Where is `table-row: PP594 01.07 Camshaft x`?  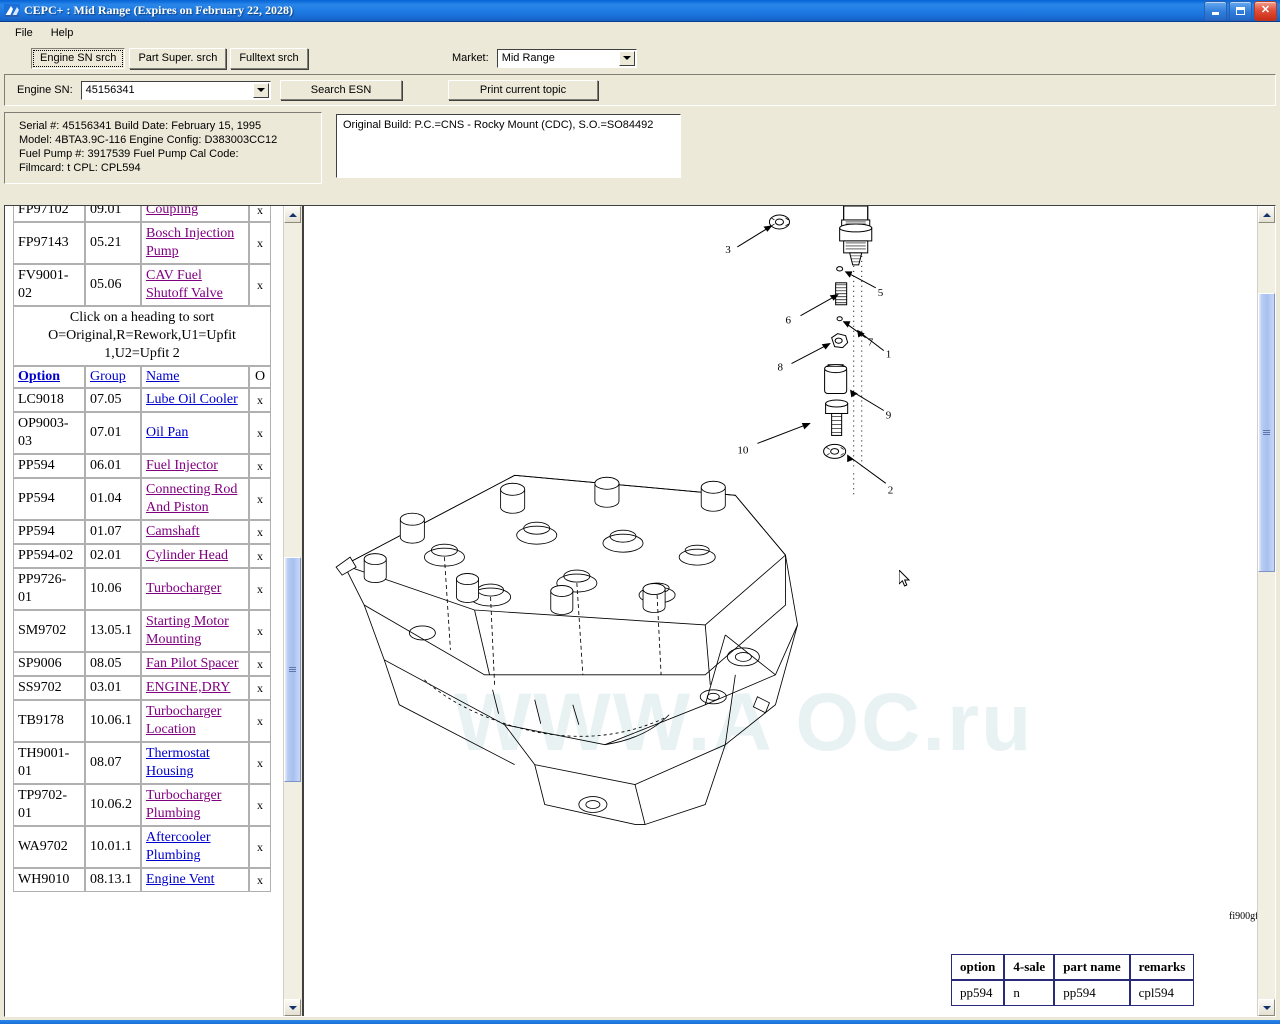
table-row: PP594 01.07 Camshaft x is located at coordinates (142, 532).